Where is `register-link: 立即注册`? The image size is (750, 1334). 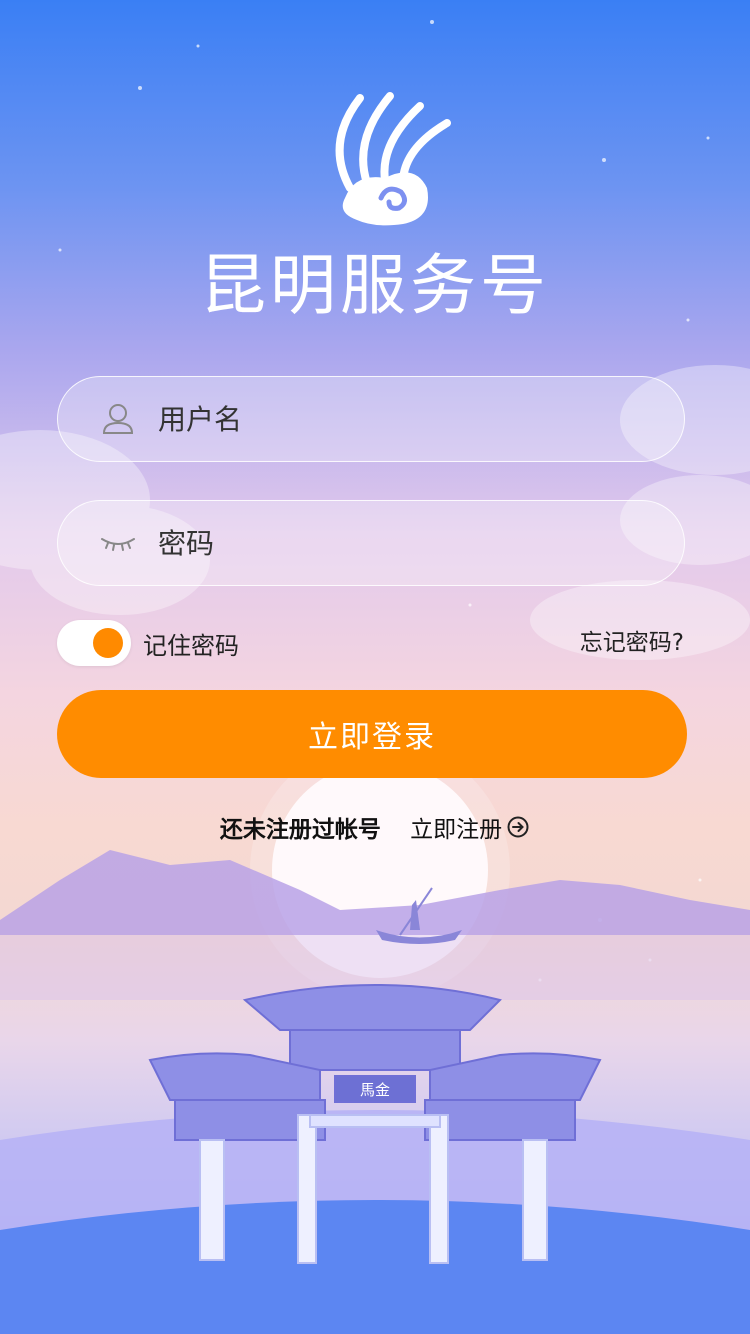 register-link: 立即注册 is located at coordinates (470, 827).